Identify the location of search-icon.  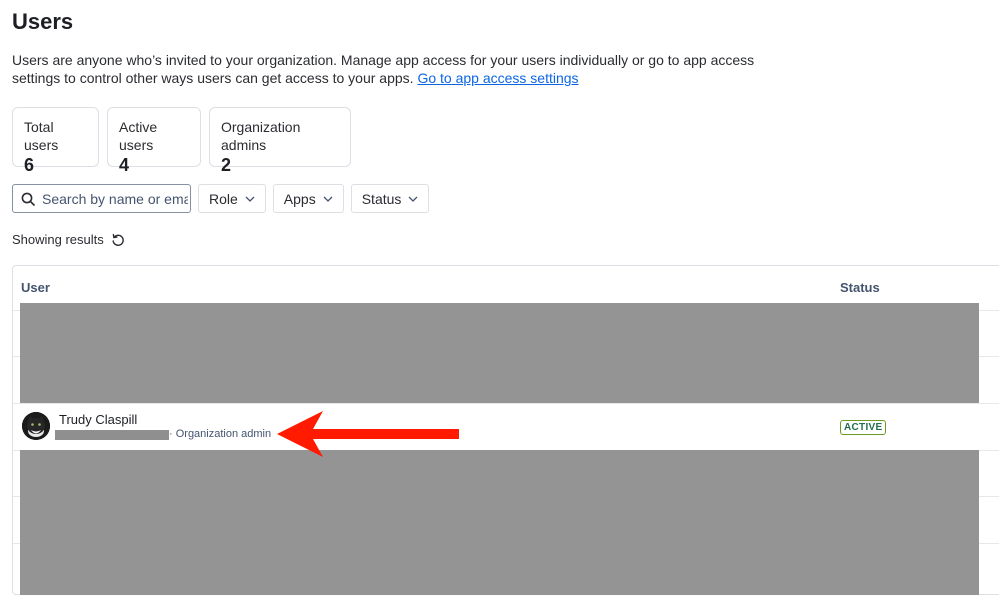
(28, 199).